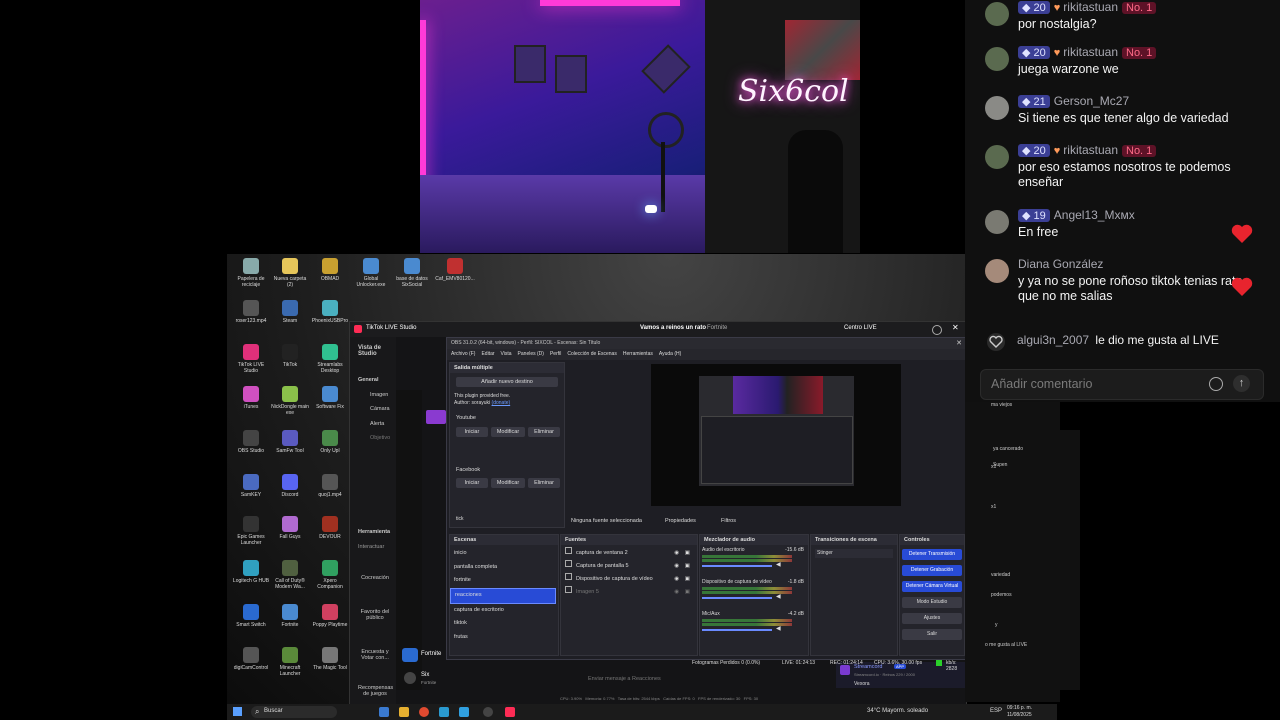  What do you see at coordinates (591, 354) in the screenshot?
I see `obs-menu-item: Colección de Escenas` at bounding box center [591, 354].